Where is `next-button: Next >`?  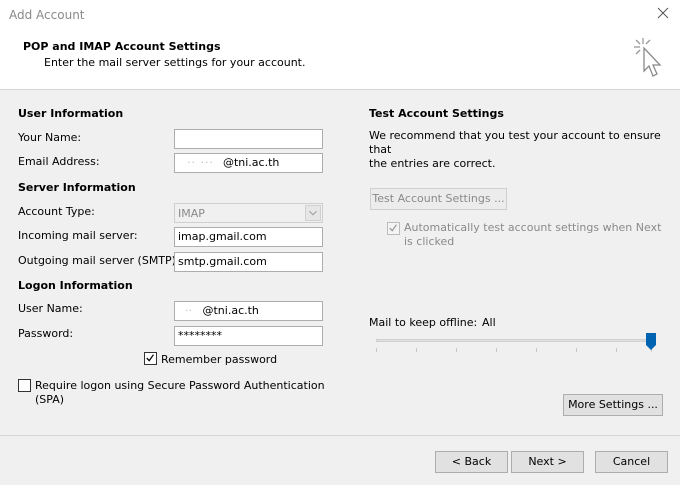 next-button: Next > is located at coordinates (547, 462).